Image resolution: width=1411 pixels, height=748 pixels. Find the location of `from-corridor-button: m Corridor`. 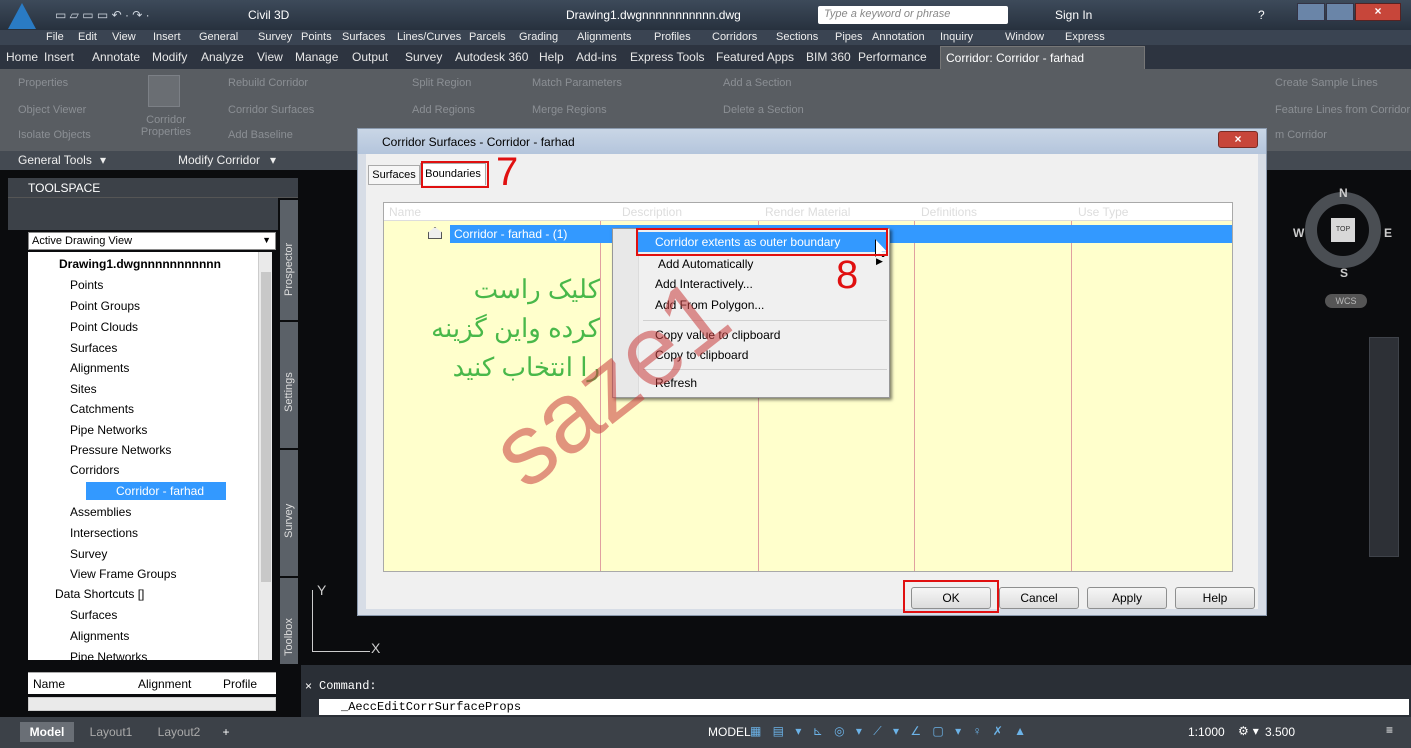

from-corridor-button: m Corridor is located at coordinates (1301, 135).